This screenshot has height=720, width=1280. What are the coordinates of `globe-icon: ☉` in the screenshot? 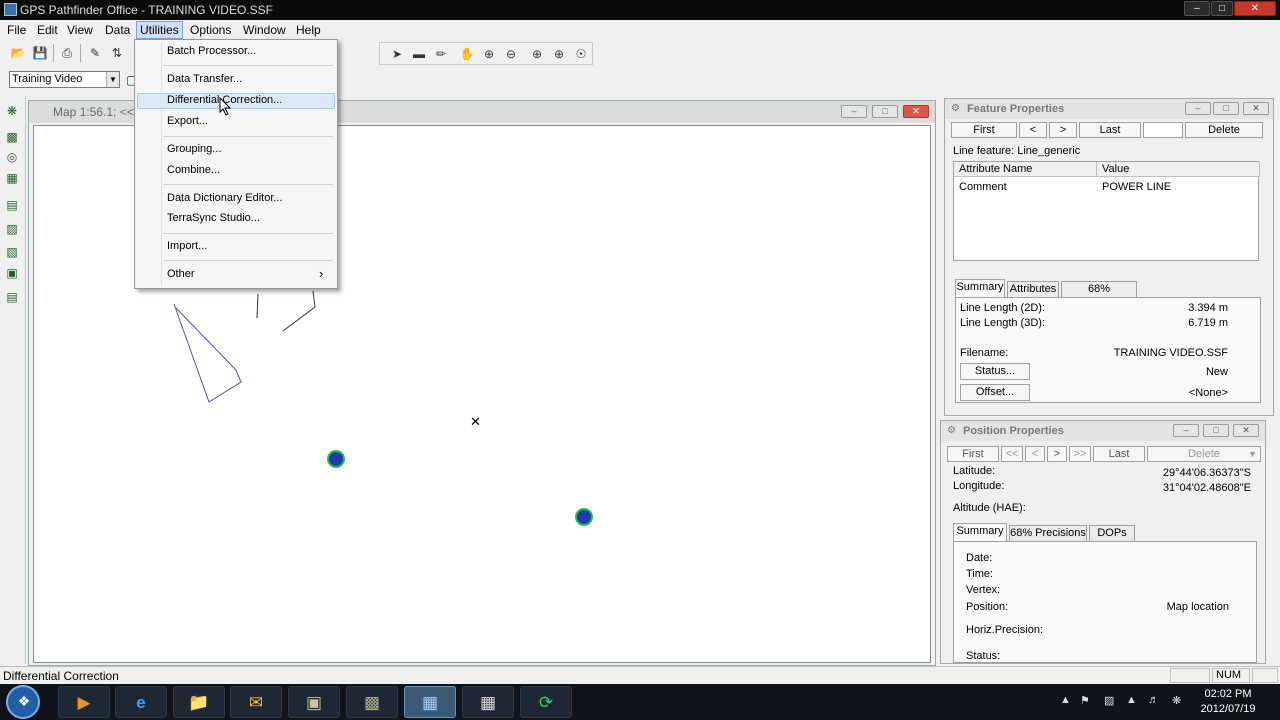 It's located at (581, 54).